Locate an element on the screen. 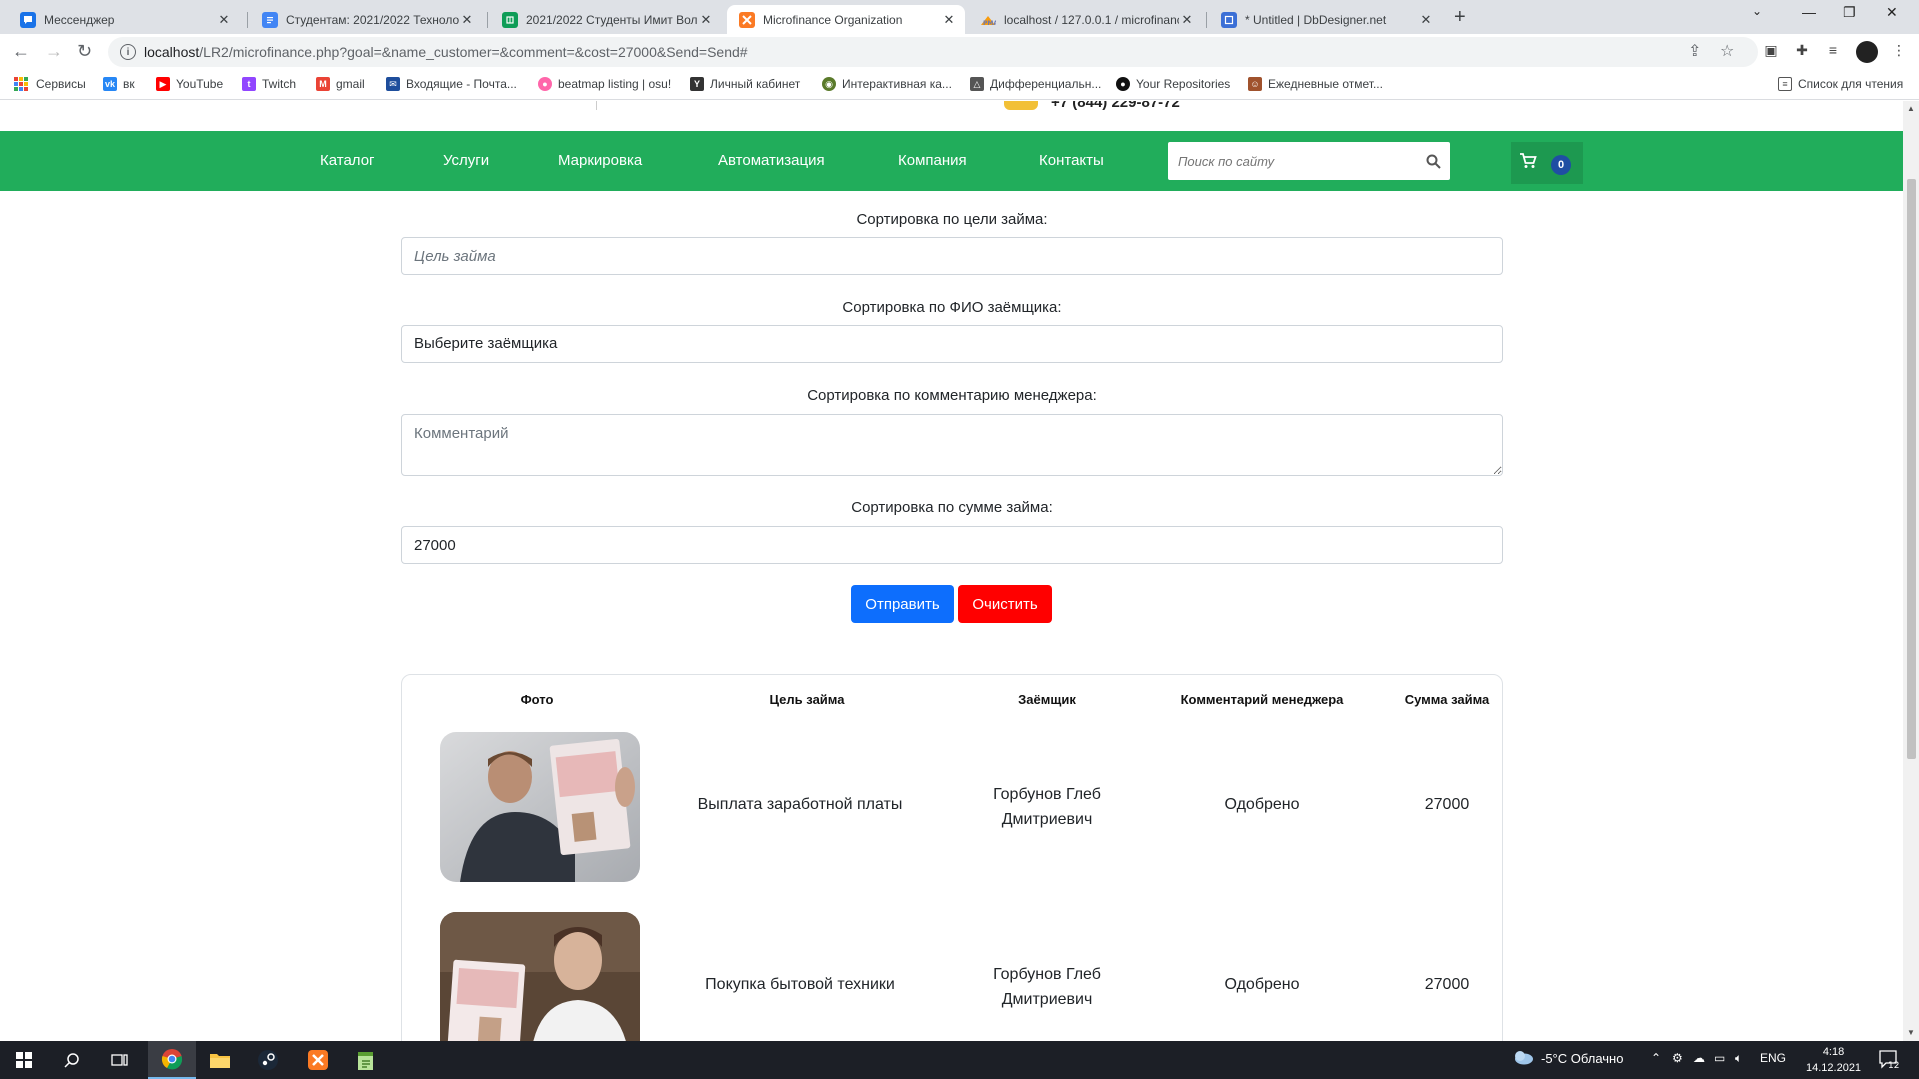  bookmark-services: Сервисы is located at coordinates (50, 84).